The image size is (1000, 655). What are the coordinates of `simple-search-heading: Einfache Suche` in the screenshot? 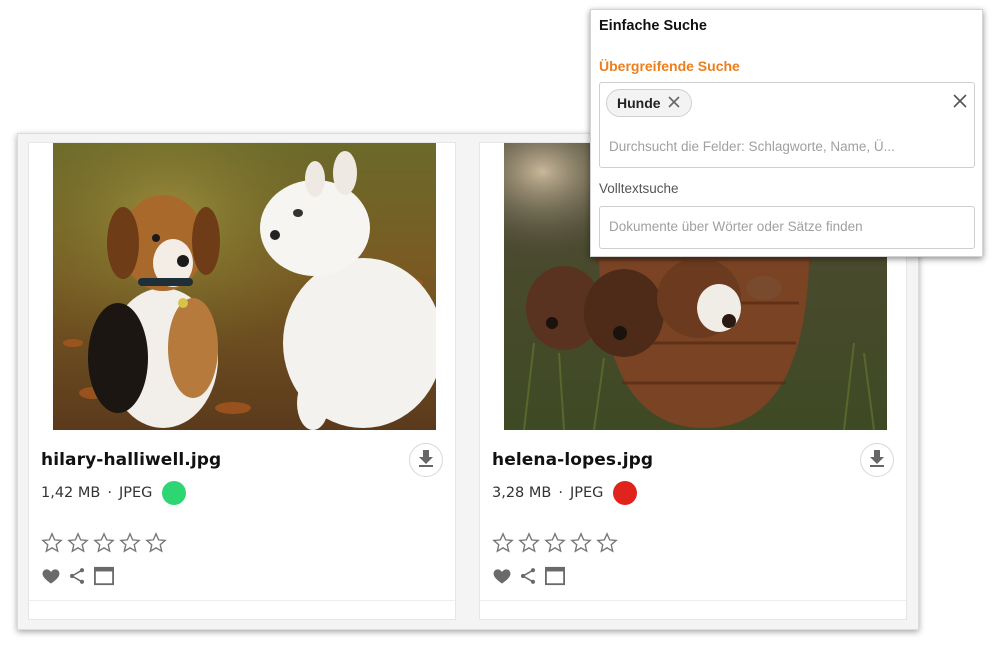 It's located at (653, 26).